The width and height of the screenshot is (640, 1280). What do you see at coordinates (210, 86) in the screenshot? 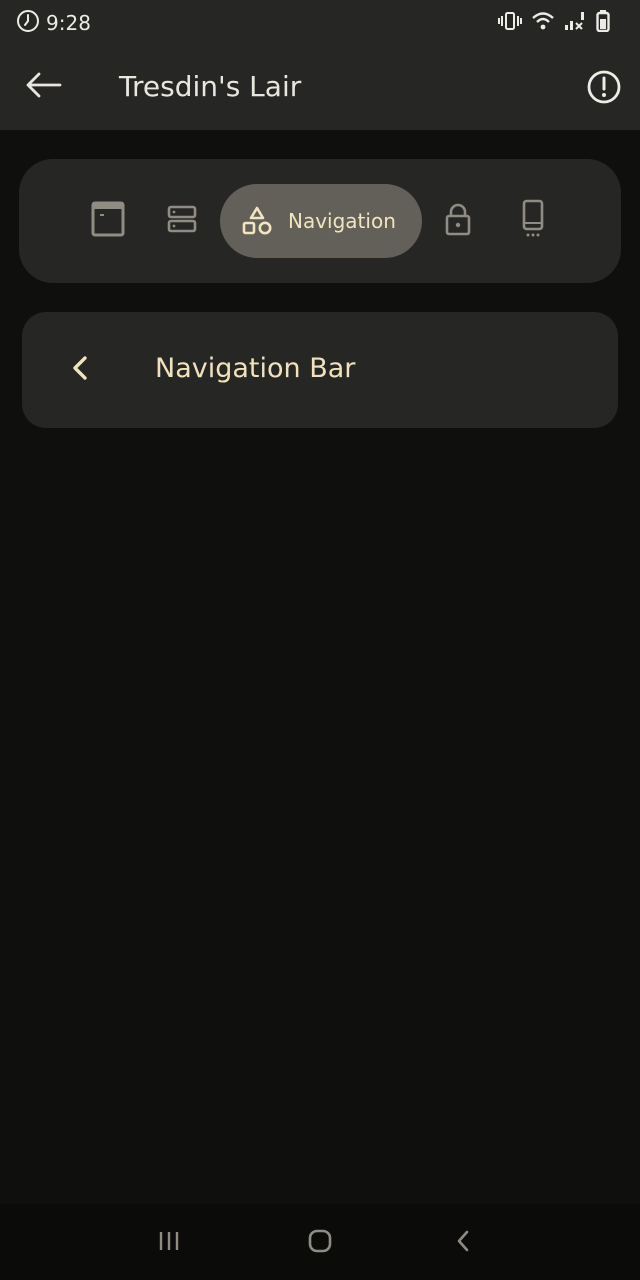
I see `page-title: Tresdin's Lair` at bounding box center [210, 86].